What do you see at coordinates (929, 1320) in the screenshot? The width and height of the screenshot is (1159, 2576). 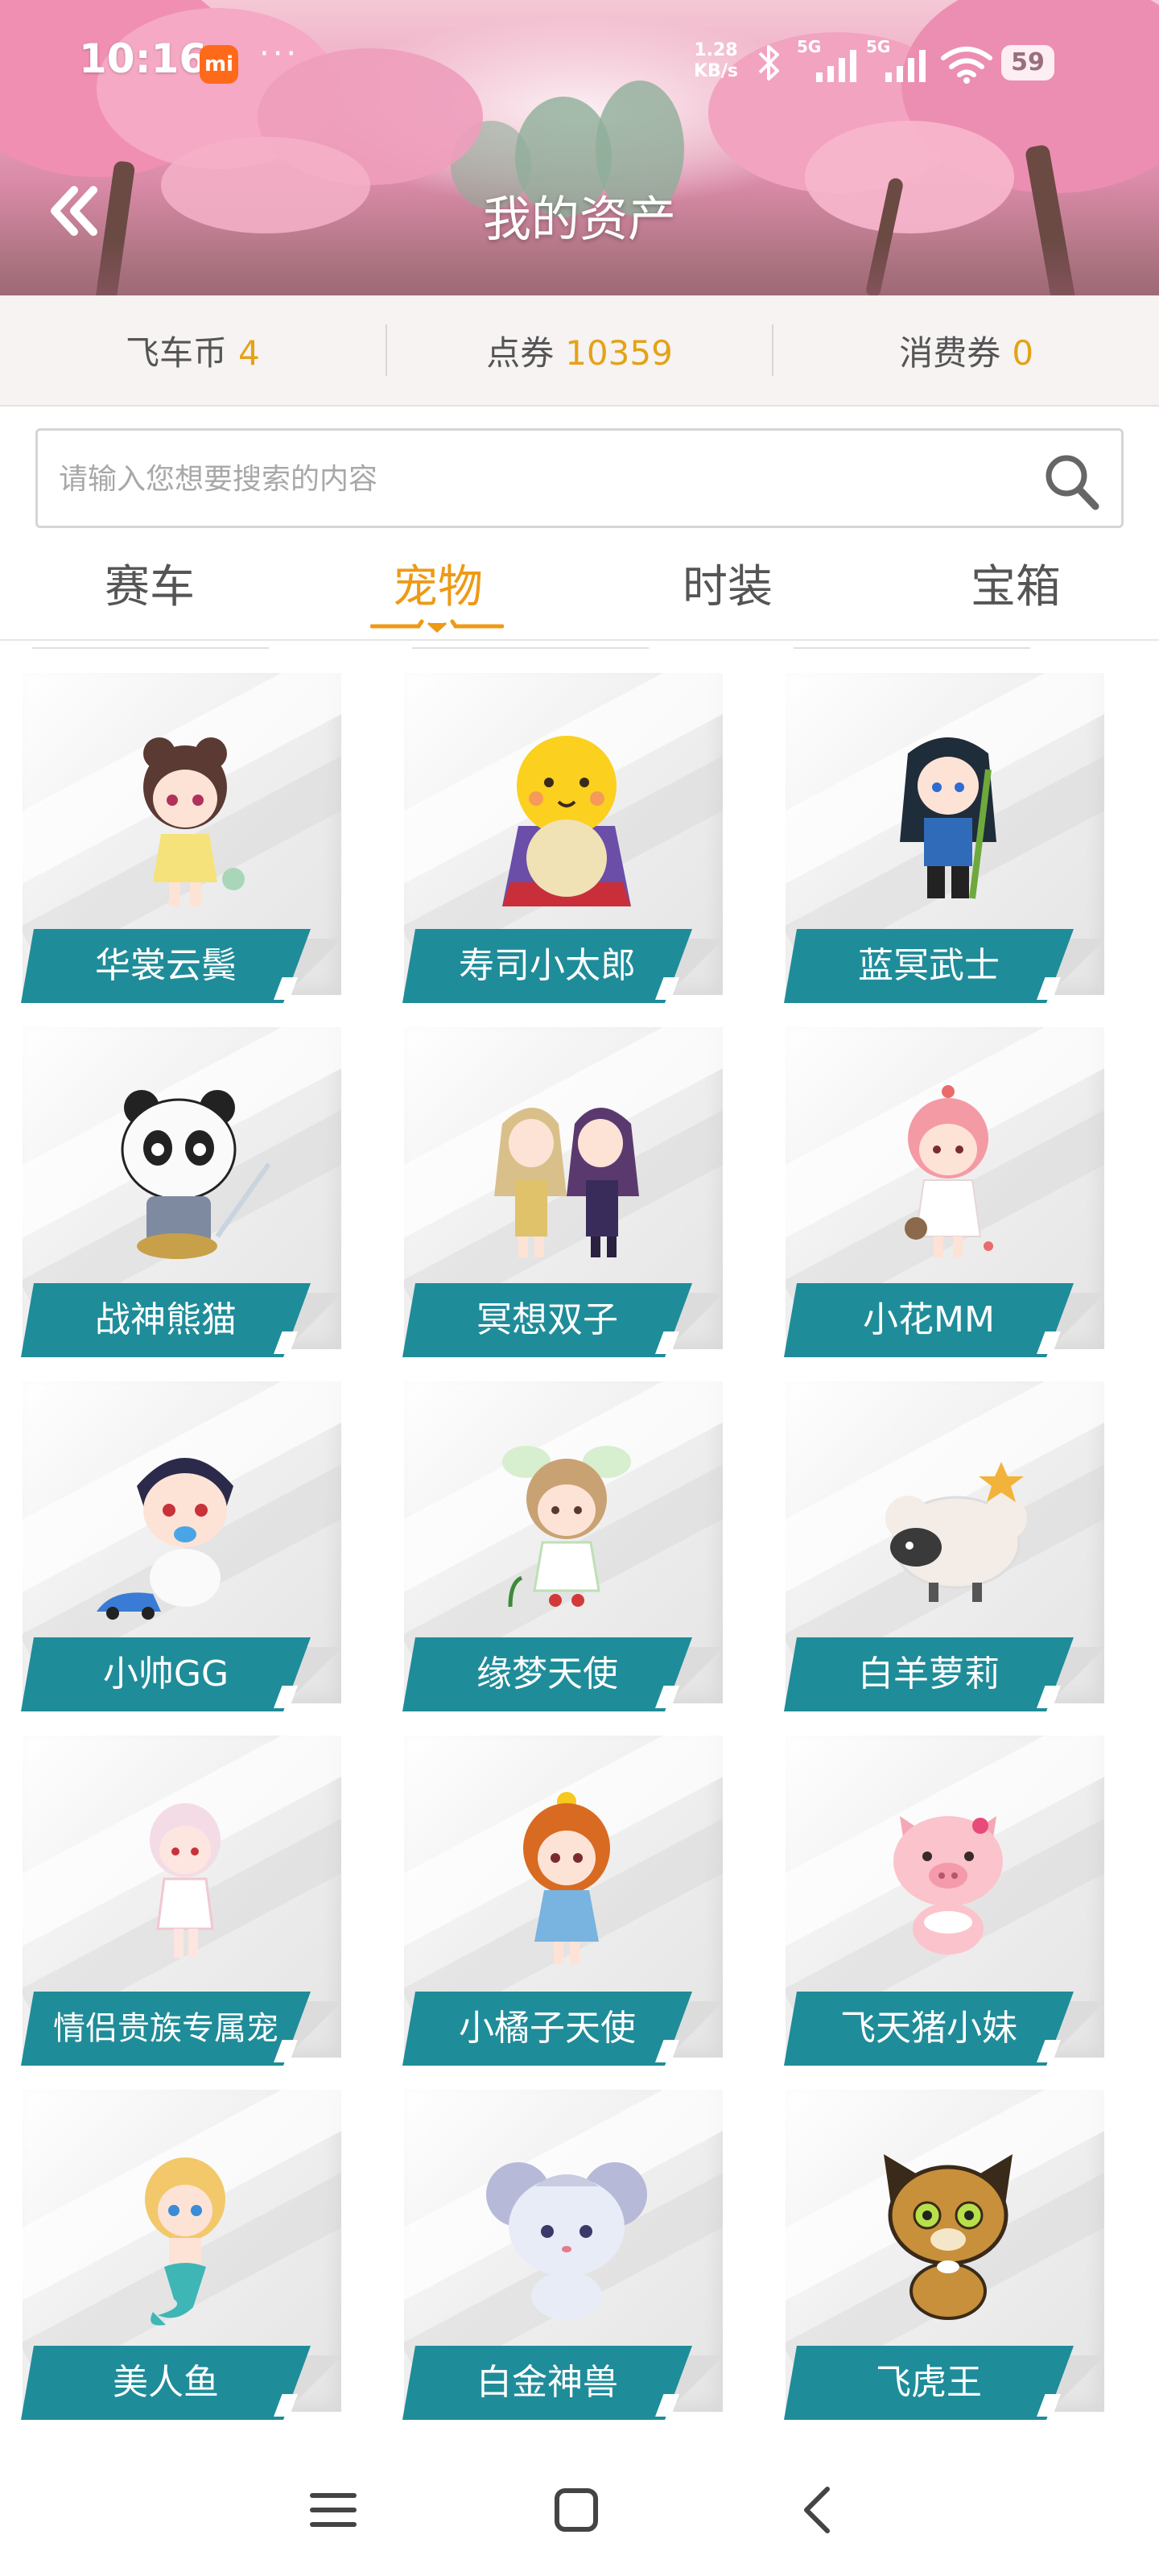 I see `pet-name: 小花MM` at bounding box center [929, 1320].